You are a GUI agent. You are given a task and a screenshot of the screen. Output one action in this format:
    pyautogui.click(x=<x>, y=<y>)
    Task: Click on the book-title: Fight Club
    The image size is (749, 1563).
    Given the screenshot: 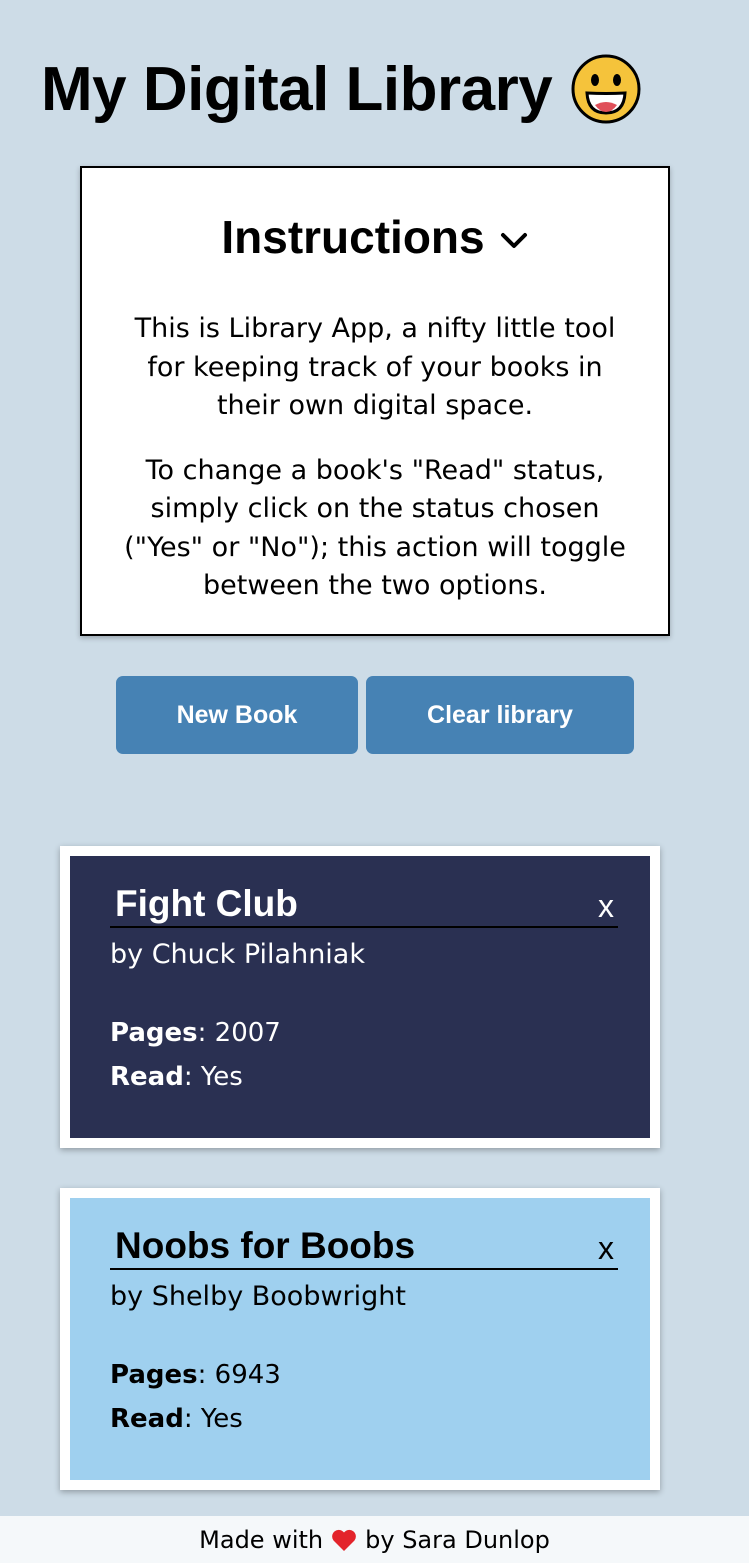 What is the action you would take?
    pyautogui.click(x=206, y=903)
    